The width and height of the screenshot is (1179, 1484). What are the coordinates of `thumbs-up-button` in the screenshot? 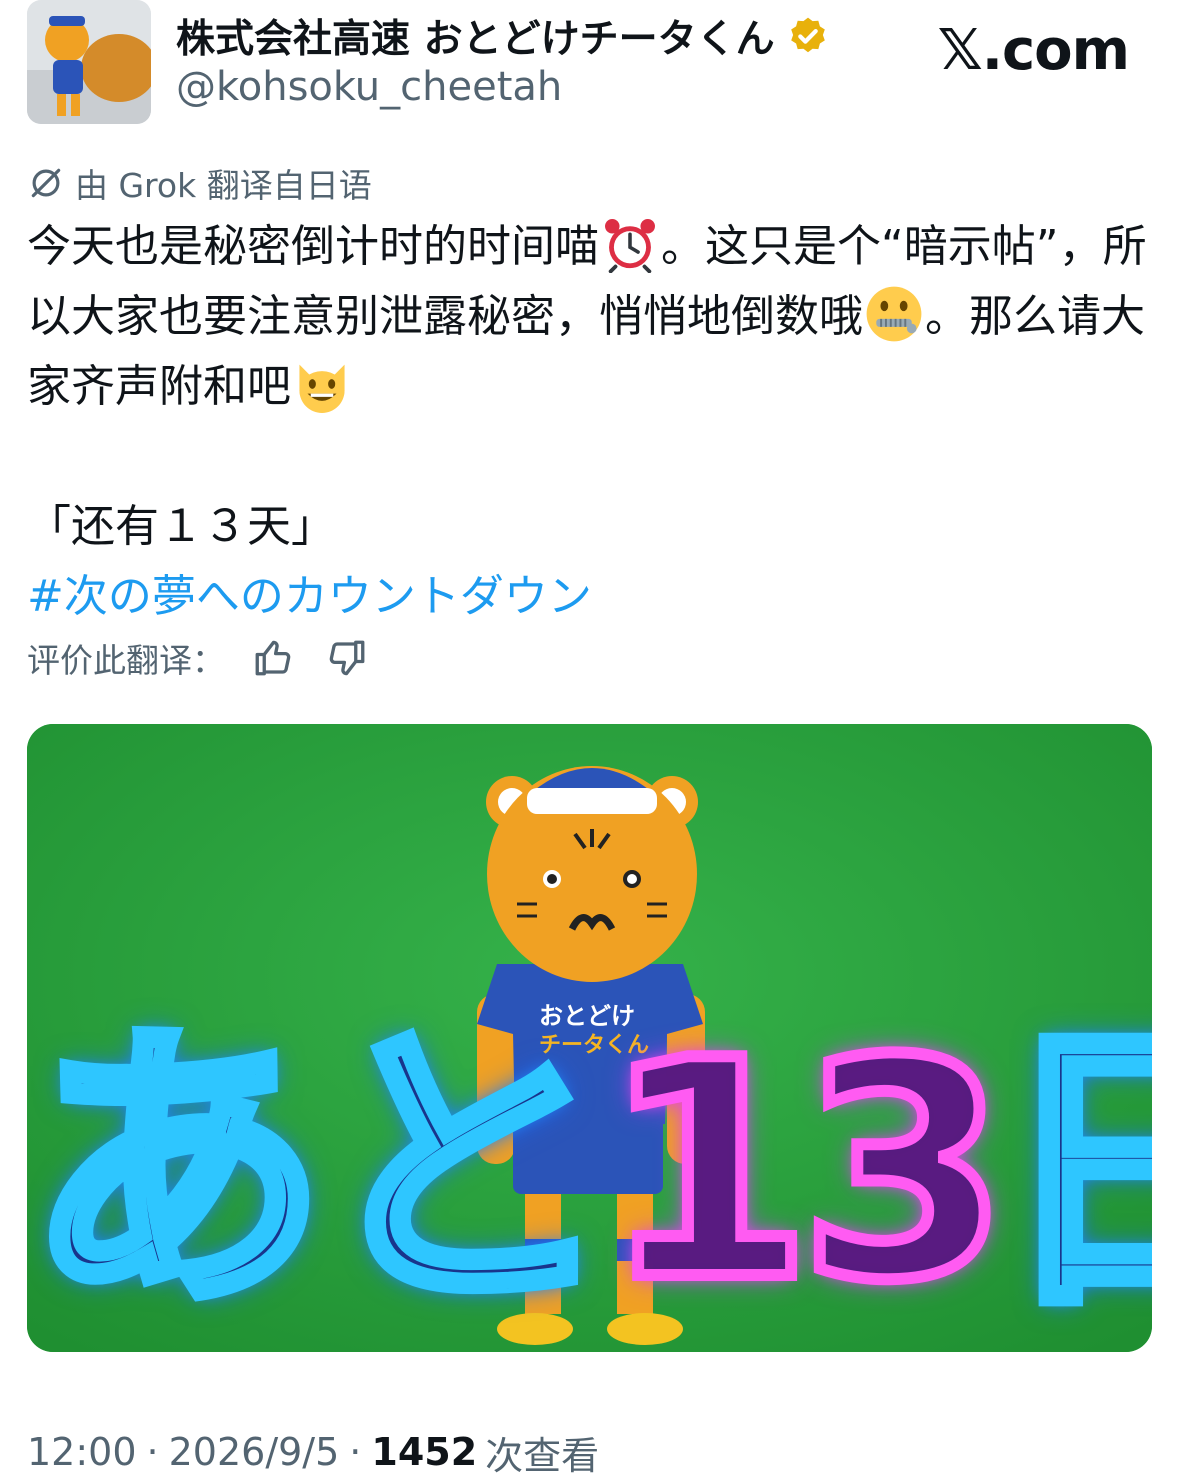 It's located at (273, 658).